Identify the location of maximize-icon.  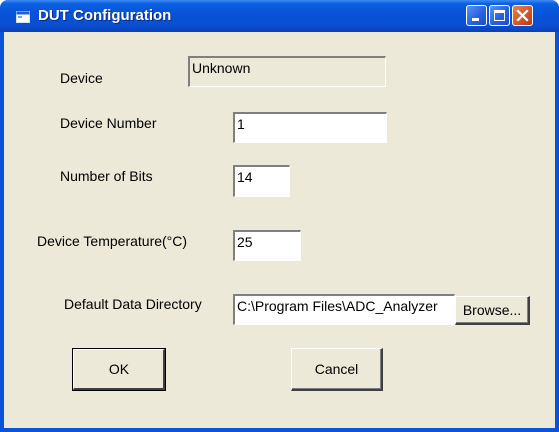
(499, 15).